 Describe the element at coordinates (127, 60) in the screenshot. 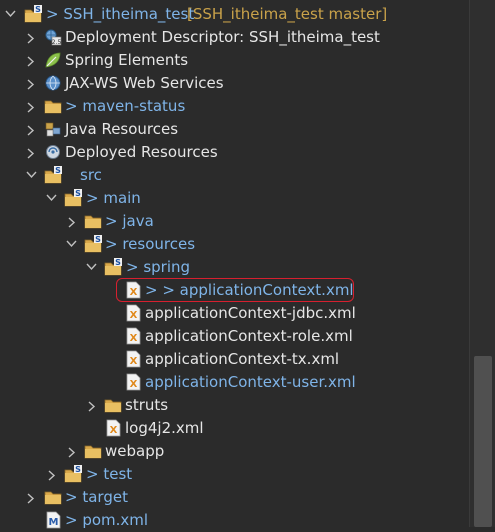

I see `tree-item-label: Spring Elements` at that location.